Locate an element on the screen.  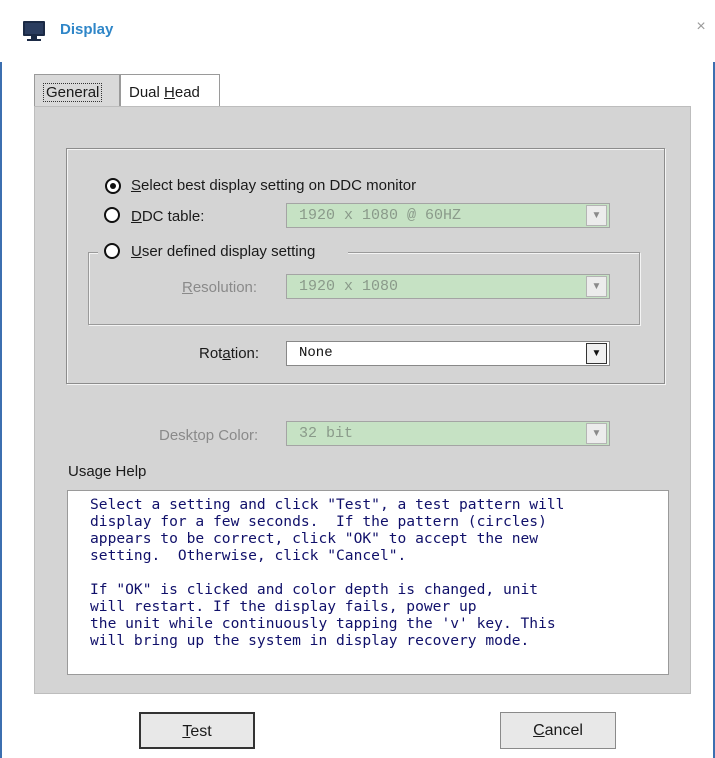
desktop-color-select: 32 bit is located at coordinates (448, 433).